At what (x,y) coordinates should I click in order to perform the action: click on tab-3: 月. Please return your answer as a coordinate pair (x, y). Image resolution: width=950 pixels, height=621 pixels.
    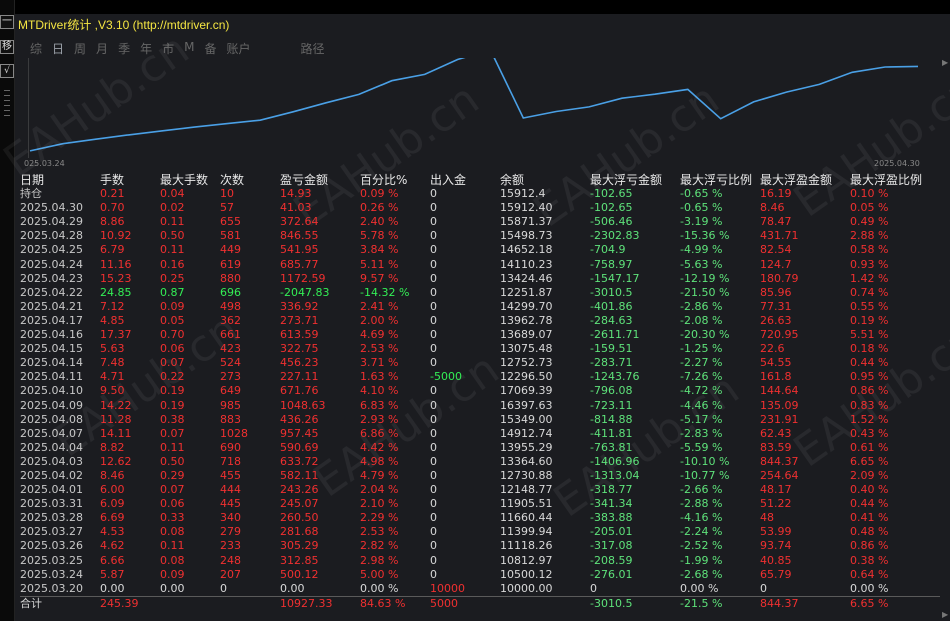
    Looking at the image, I should click on (102, 48).